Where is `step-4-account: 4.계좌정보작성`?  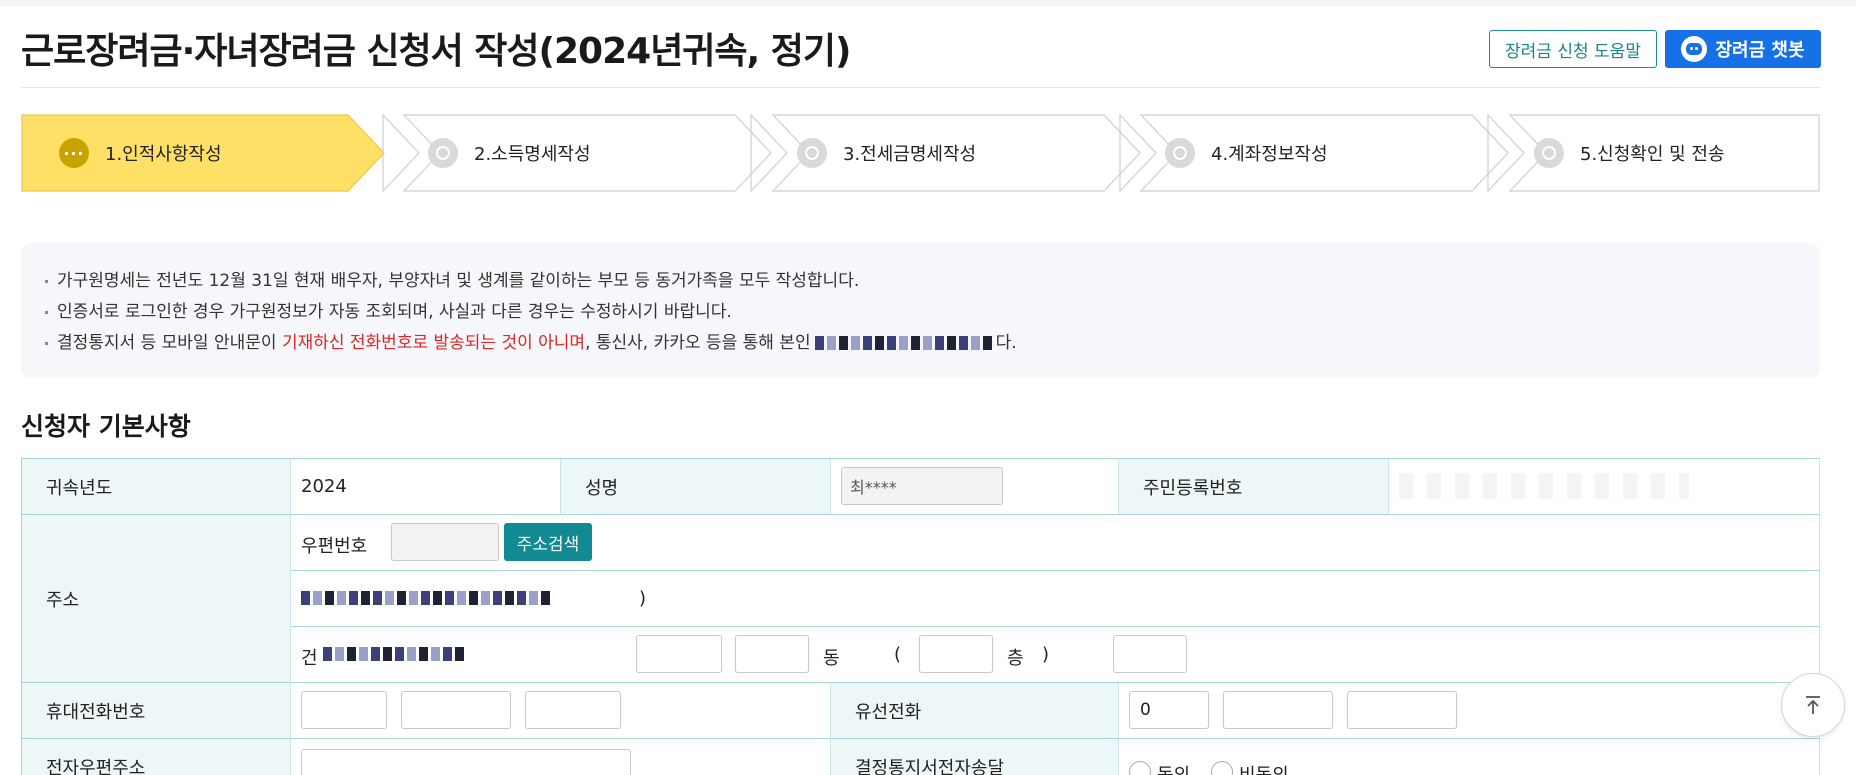
step-4-account: 4.계좌정보작성 is located at coordinates (1246, 153).